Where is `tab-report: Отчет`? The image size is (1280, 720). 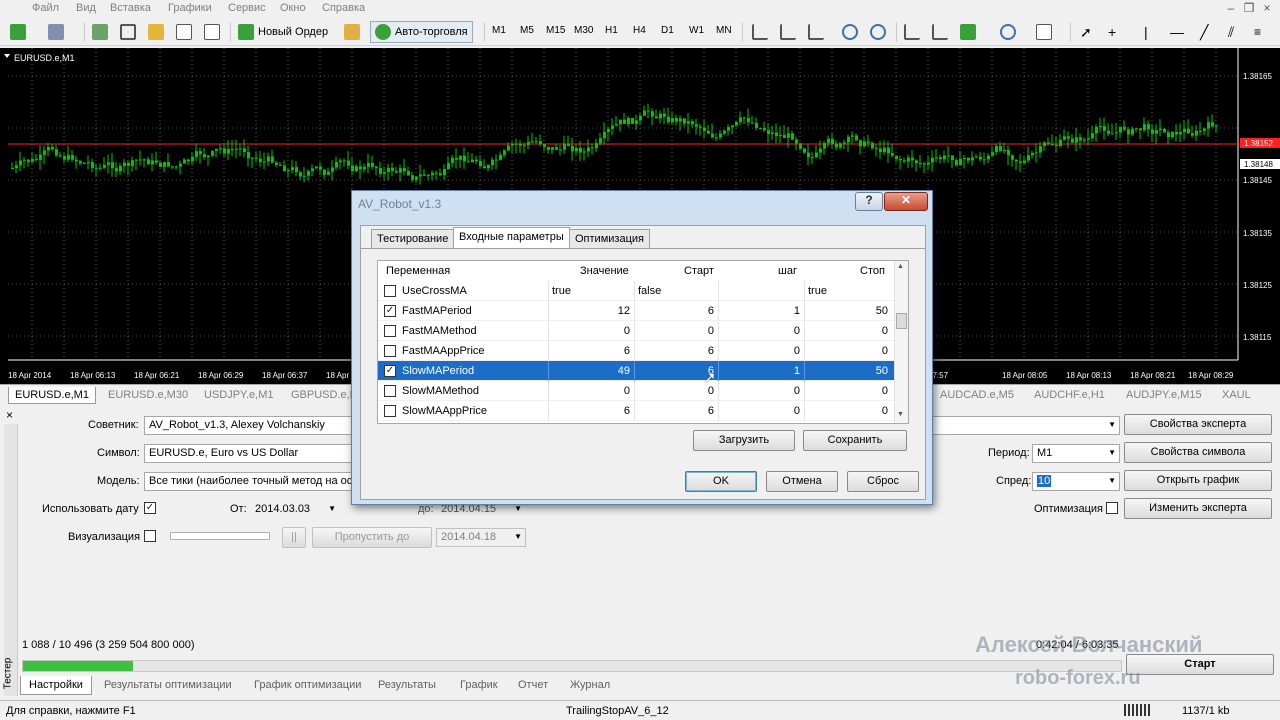
tab-report: Отчет is located at coordinates (533, 685).